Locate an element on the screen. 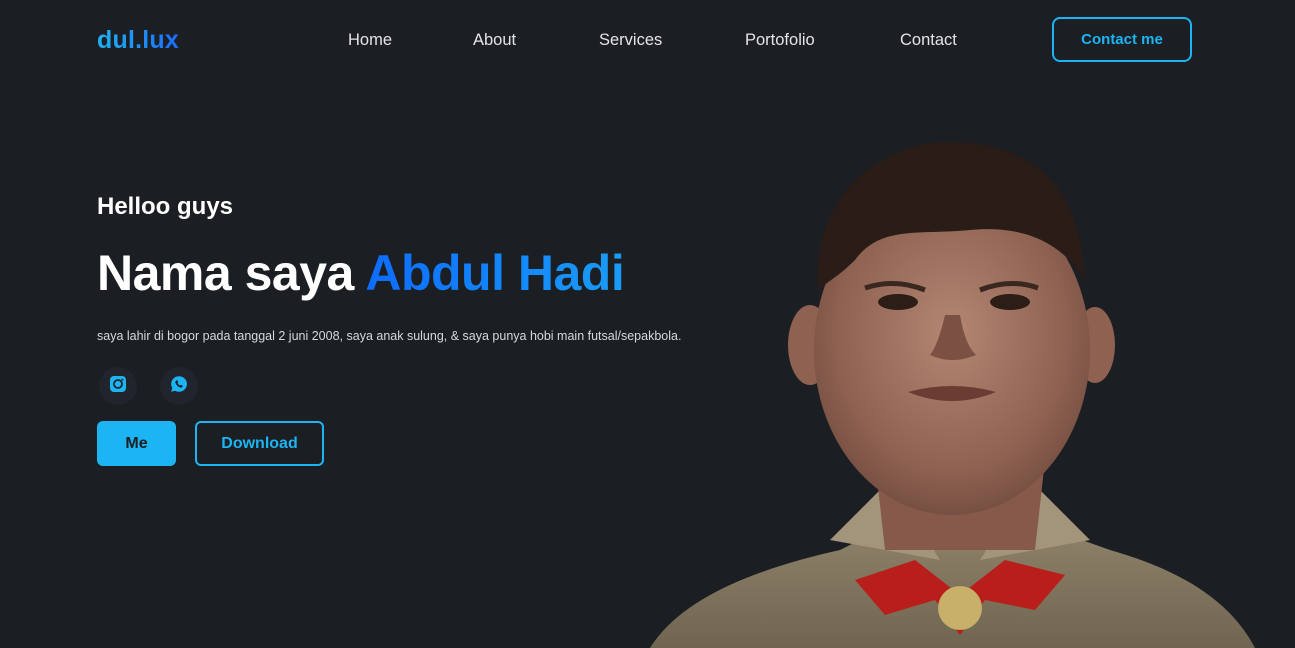  whatsapp-link is located at coordinates (179, 386).